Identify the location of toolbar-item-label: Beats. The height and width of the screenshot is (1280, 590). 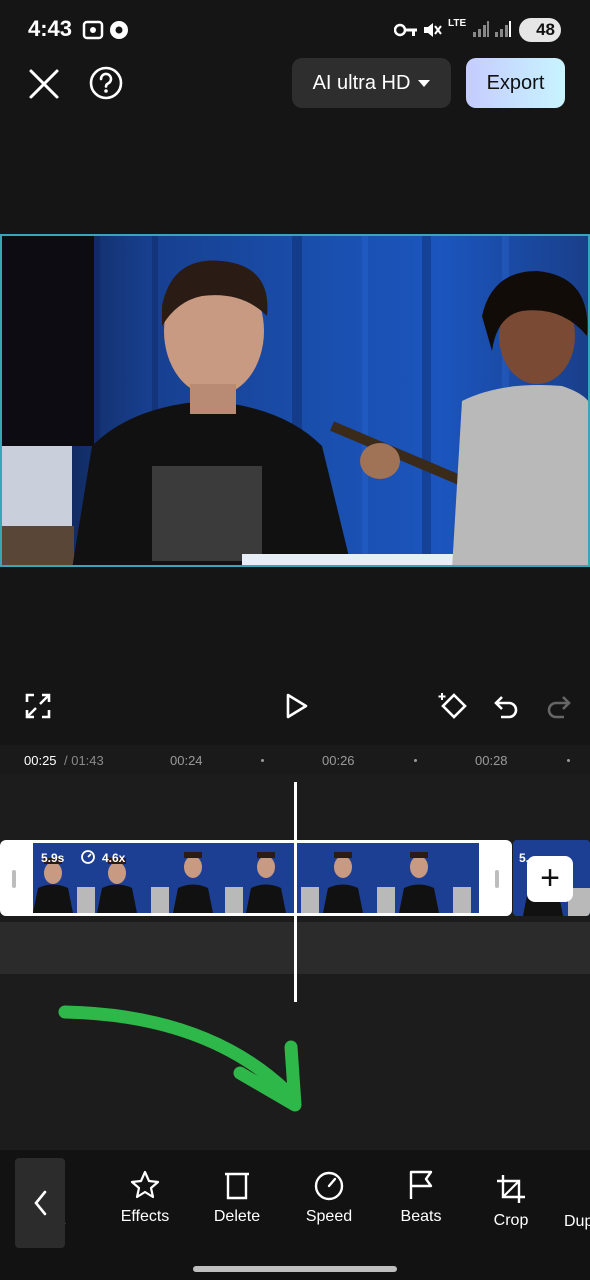
(421, 1216).